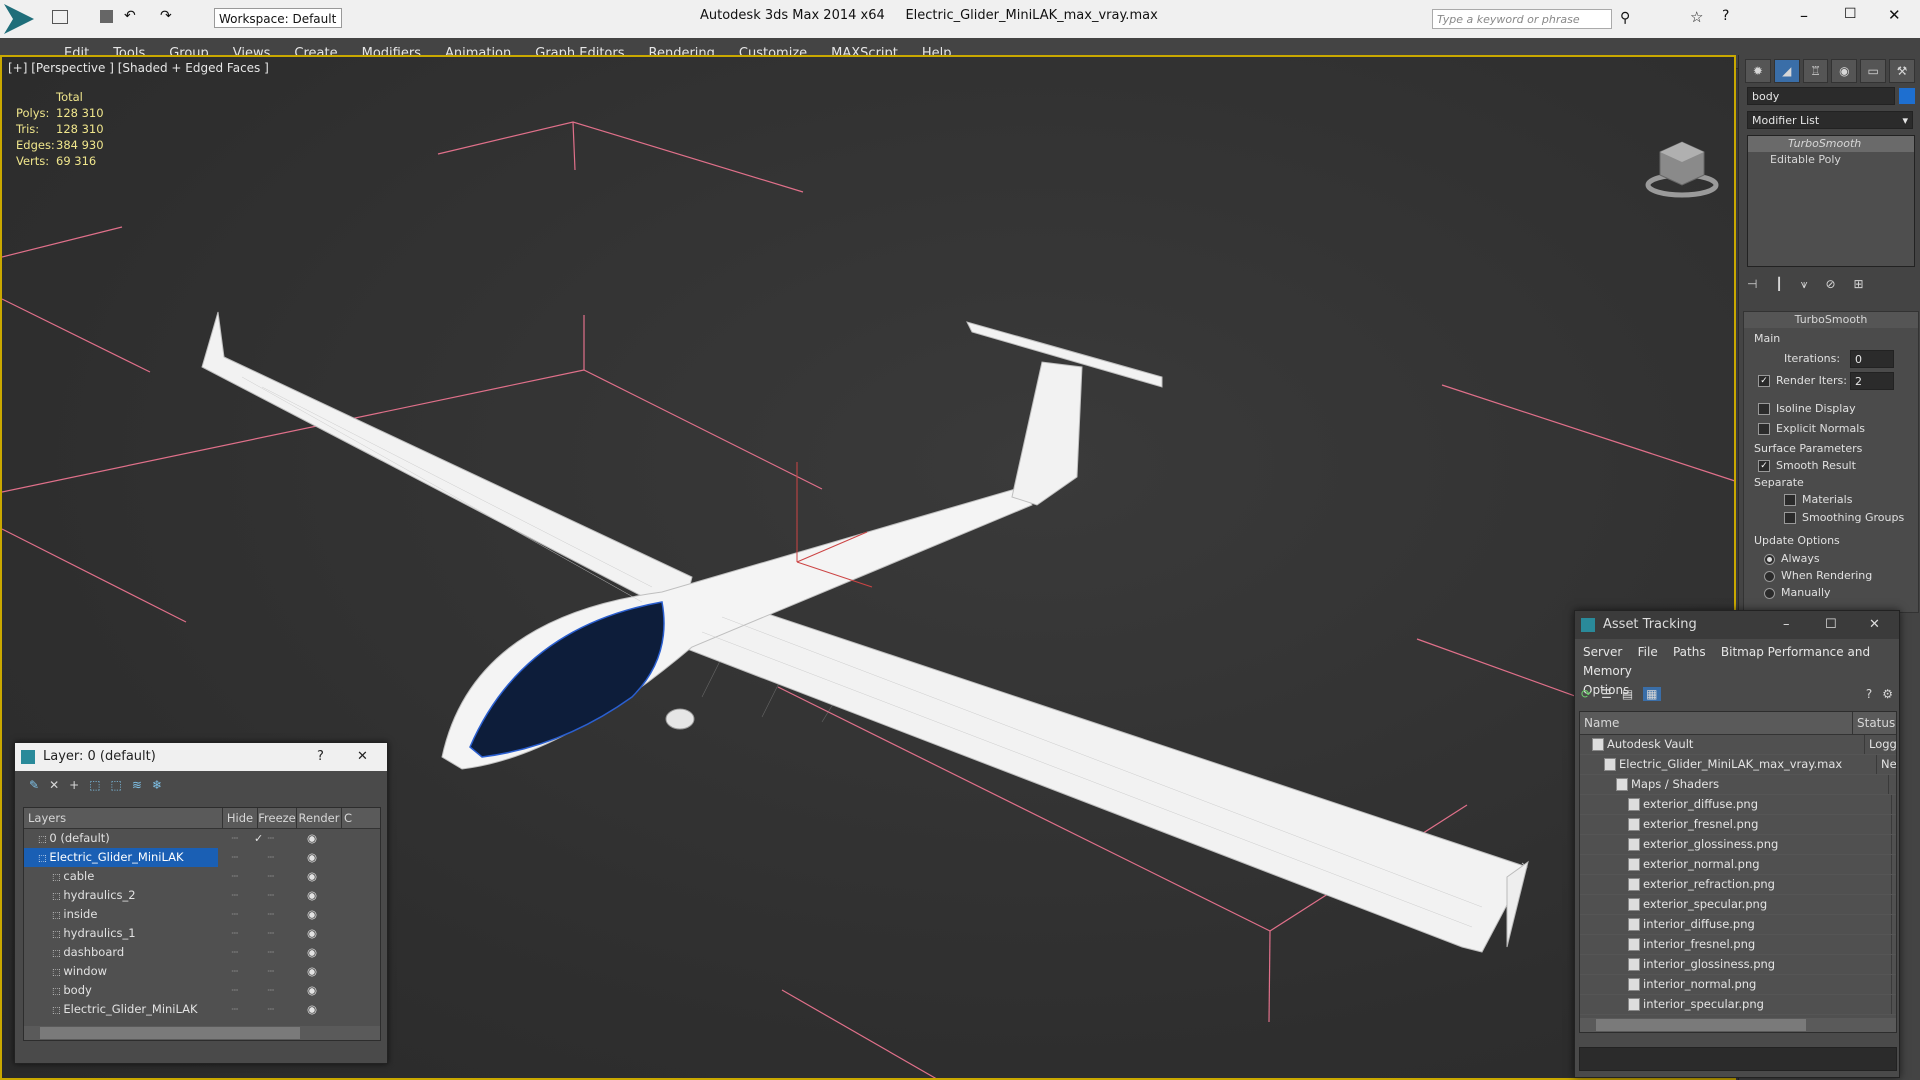 The height and width of the screenshot is (1080, 1920). Describe the element at coordinates (1734, 784) in the screenshot. I see `asset-name-cell: Maps / Shaders` at that location.